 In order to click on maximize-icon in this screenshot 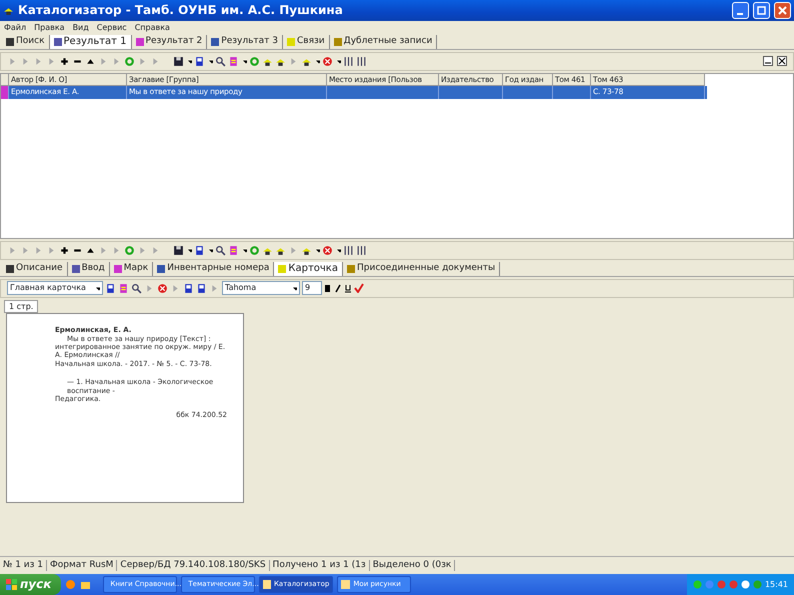, I will do `click(761, 10)`.